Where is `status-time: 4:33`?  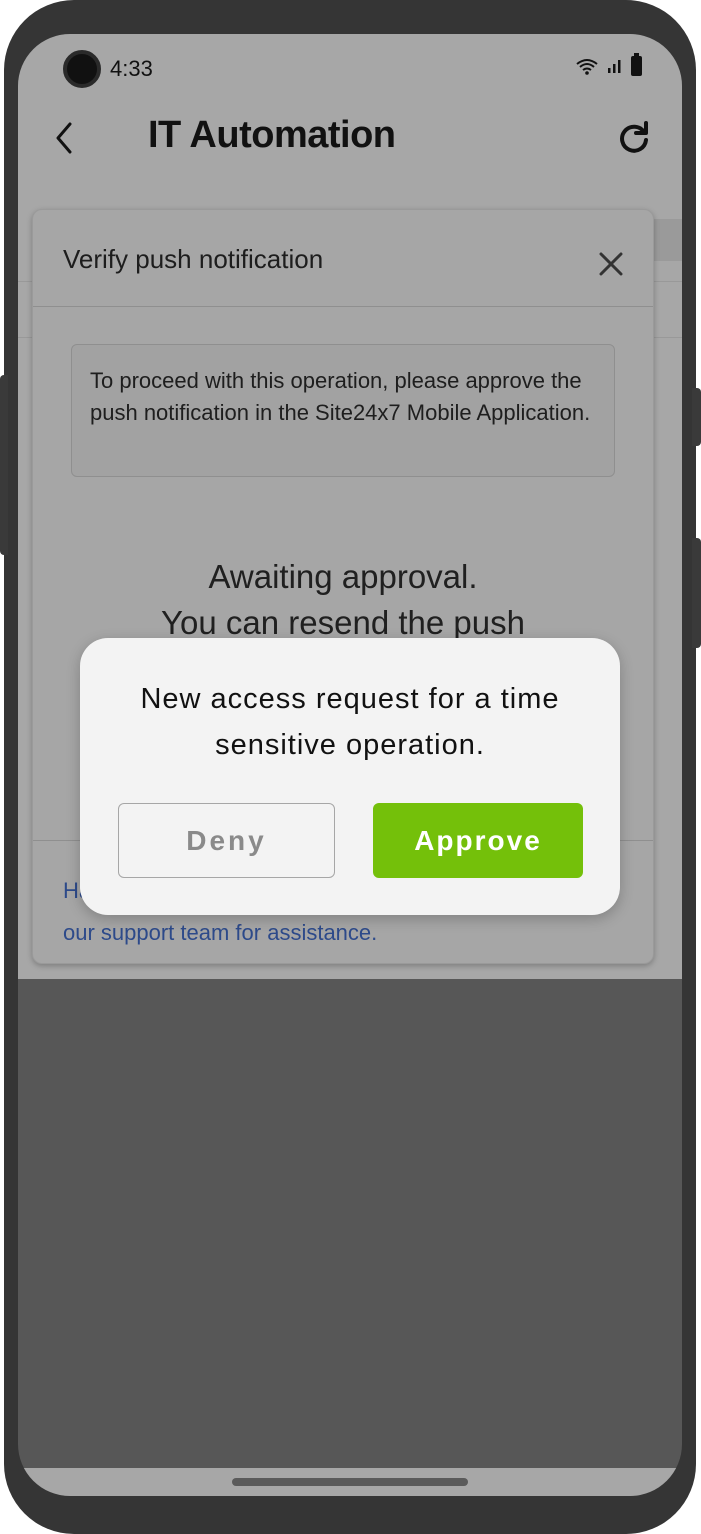
status-time: 4:33 is located at coordinates (131, 68).